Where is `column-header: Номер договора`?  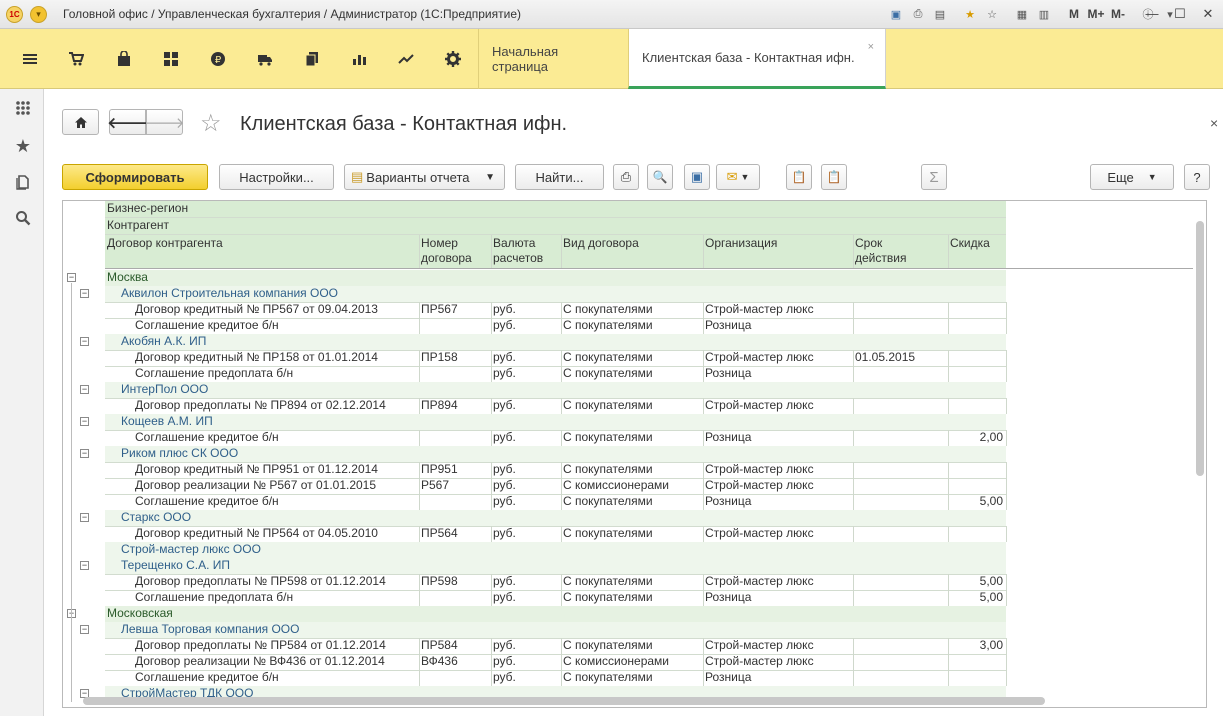 column-header: Номер договора is located at coordinates (455, 251).